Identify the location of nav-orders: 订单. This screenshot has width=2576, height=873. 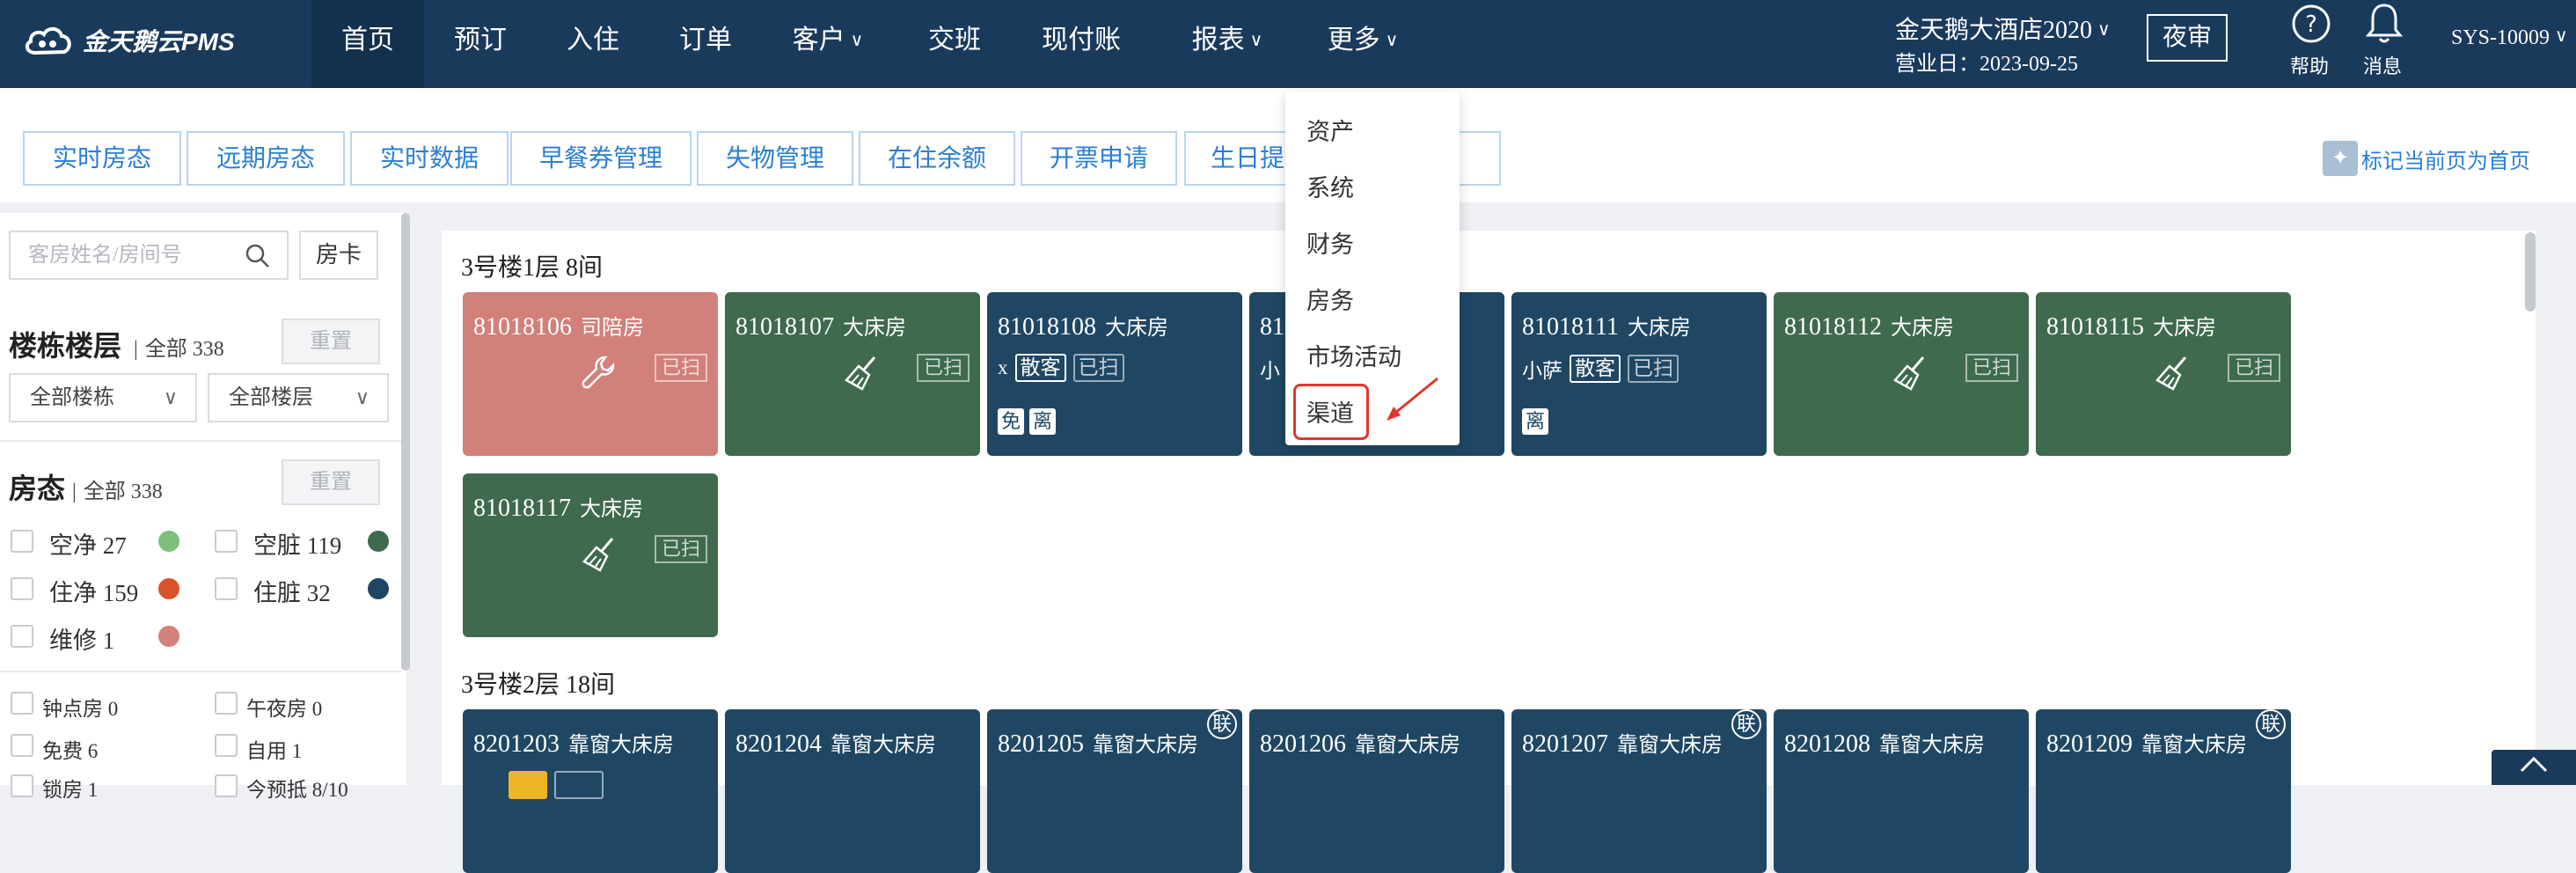
(705, 44).